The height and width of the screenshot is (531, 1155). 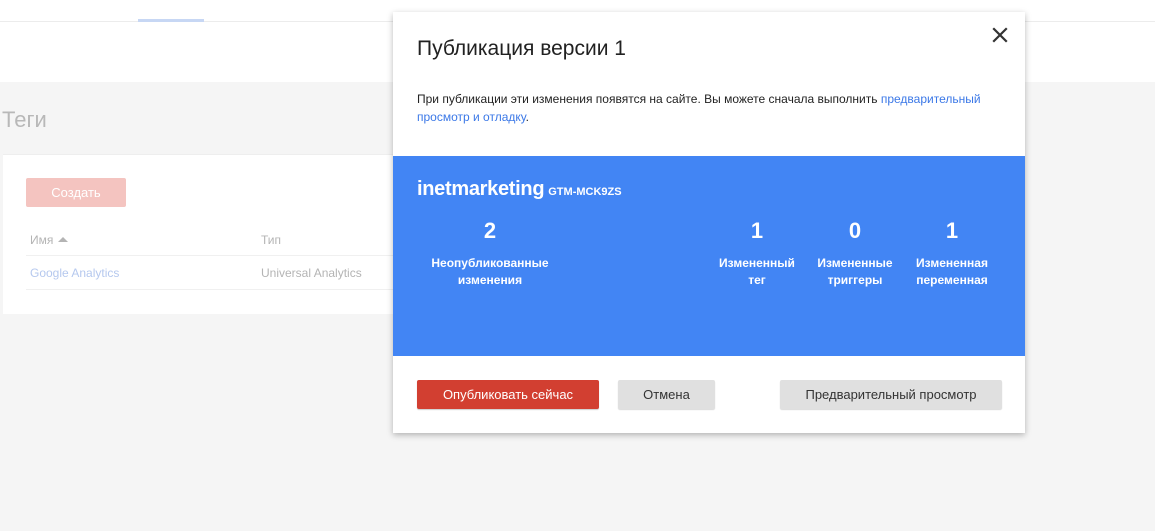 I want to click on tag-type-cell: Universal Analytics, so click(x=311, y=273).